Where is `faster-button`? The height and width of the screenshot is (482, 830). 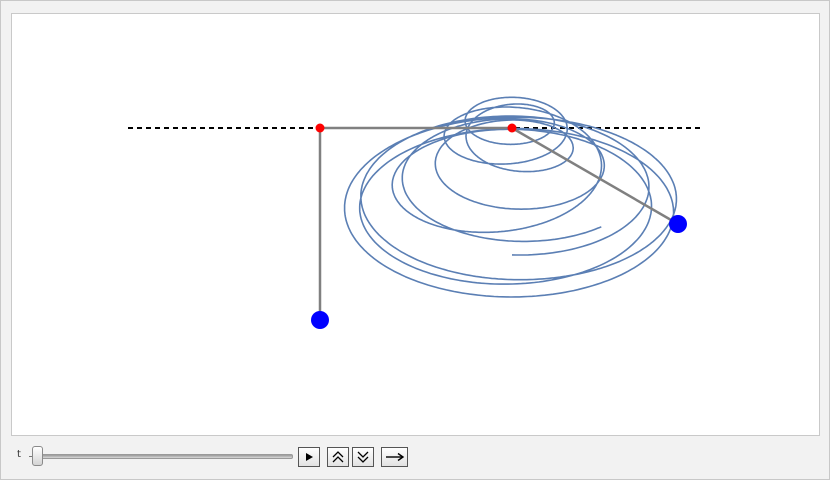 faster-button is located at coordinates (338, 457).